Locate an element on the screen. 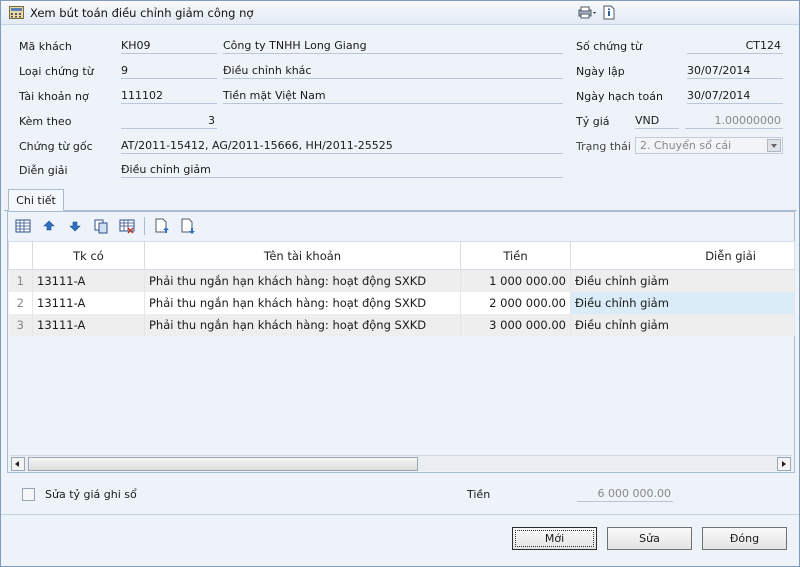 This screenshot has width=800, height=567. tai-khoan-no-code-field: 111102 is located at coordinates (169, 96).